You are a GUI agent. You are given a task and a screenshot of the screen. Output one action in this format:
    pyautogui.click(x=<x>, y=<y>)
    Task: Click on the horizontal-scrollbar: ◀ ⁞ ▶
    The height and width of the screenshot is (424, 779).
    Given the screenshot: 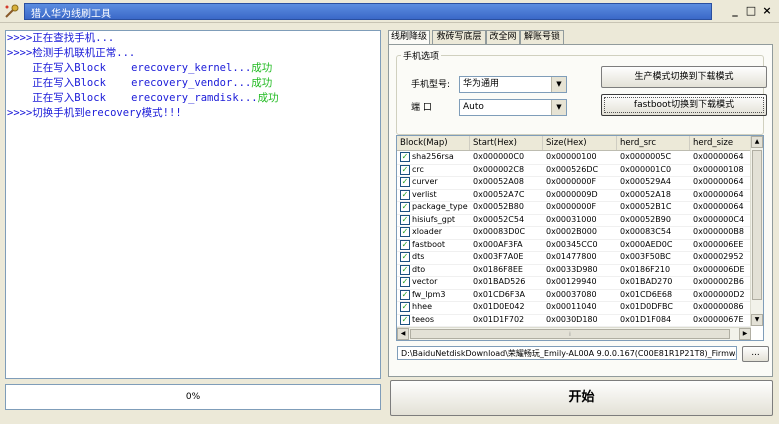 What is the action you would take?
    pyautogui.click(x=574, y=333)
    